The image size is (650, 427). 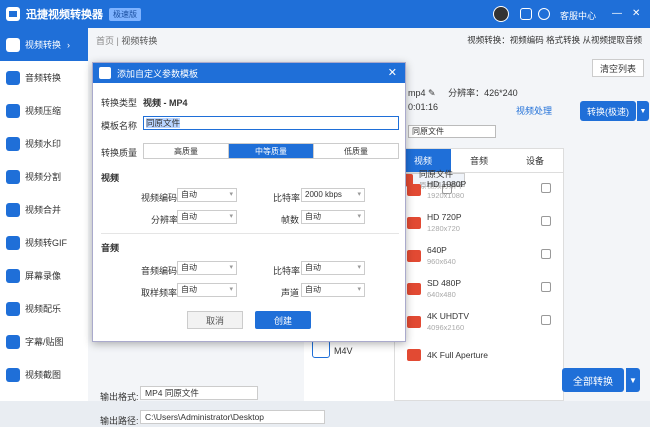 What do you see at coordinates (110, 248) in the screenshot?
I see `audio-section-title: 音频` at bounding box center [110, 248].